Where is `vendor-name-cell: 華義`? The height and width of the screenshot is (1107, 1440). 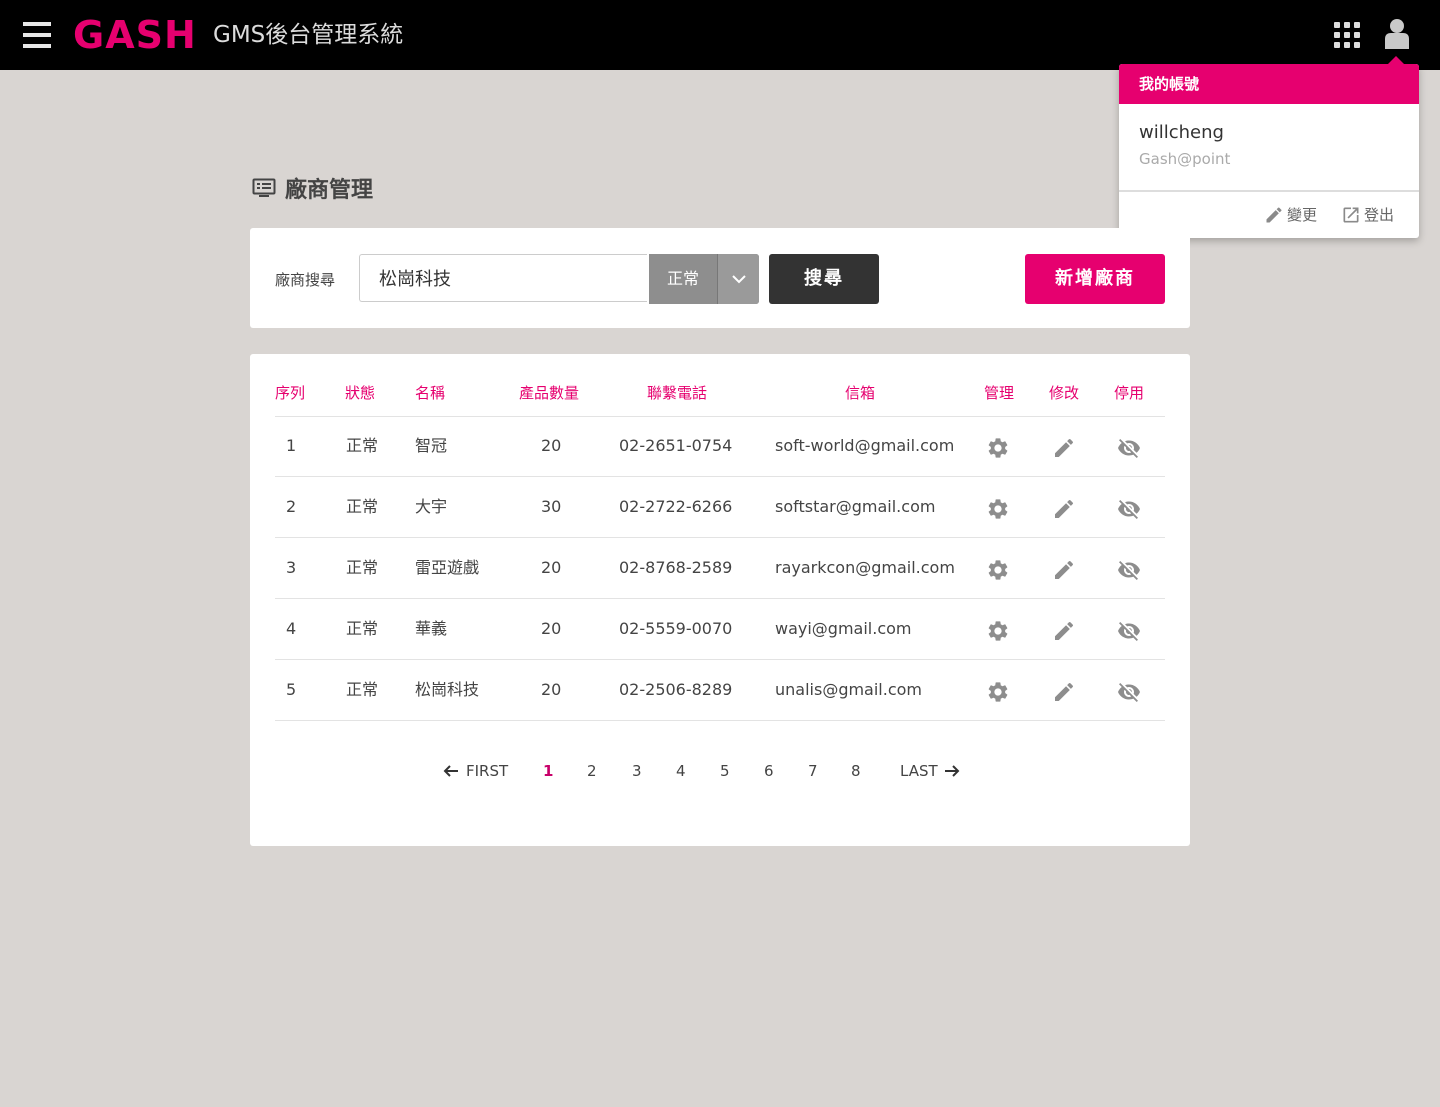
vendor-name-cell: 華義 is located at coordinates (431, 628).